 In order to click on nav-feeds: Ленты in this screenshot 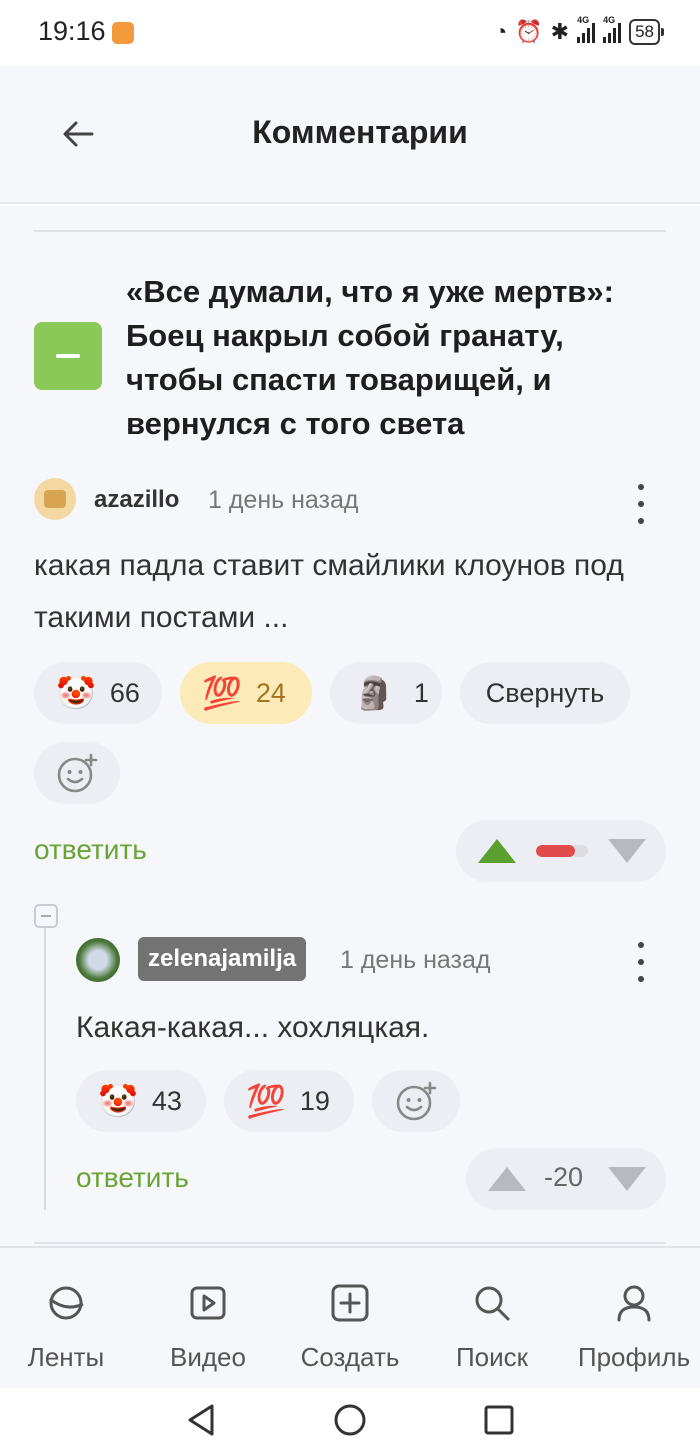, I will do `click(68, 1319)`.